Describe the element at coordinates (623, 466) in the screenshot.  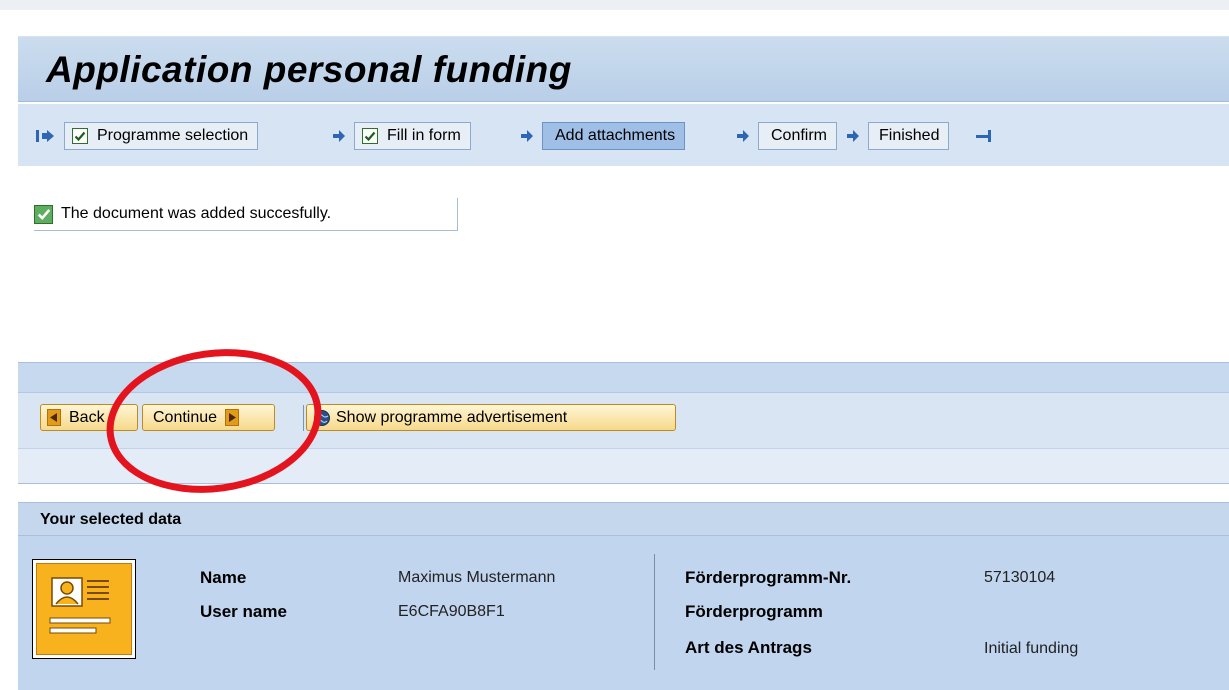
I see `toolbar-footer` at that location.